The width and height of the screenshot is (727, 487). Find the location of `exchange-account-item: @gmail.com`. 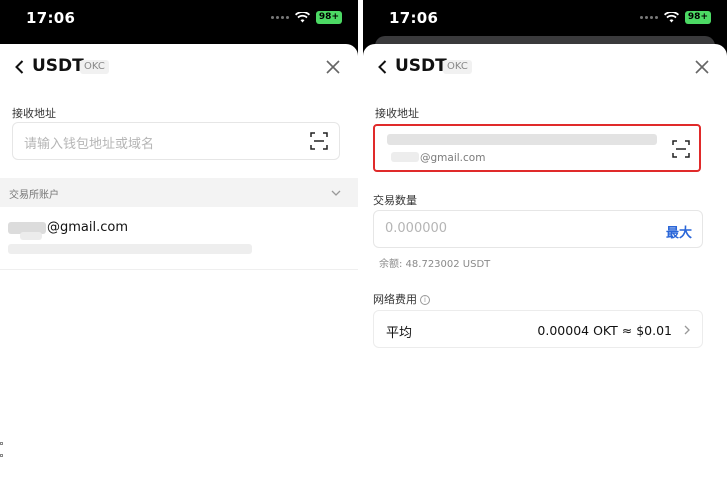

exchange-account-item: @gmail.com is located at coordinates (179, 241).